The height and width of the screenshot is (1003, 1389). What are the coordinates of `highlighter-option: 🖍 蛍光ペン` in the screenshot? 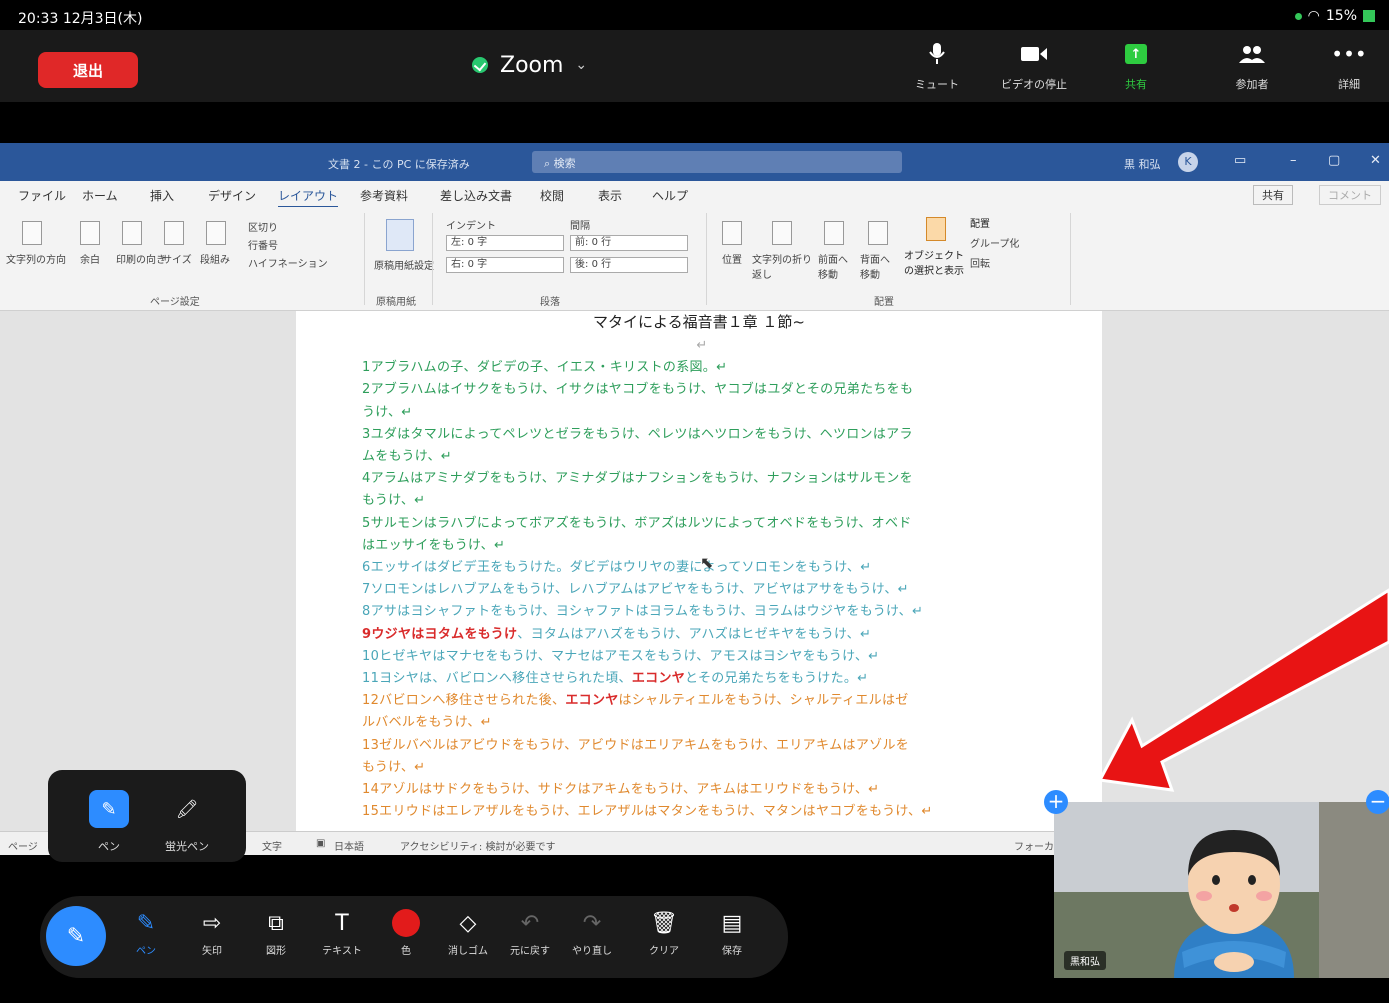 It's located at (187, 822).